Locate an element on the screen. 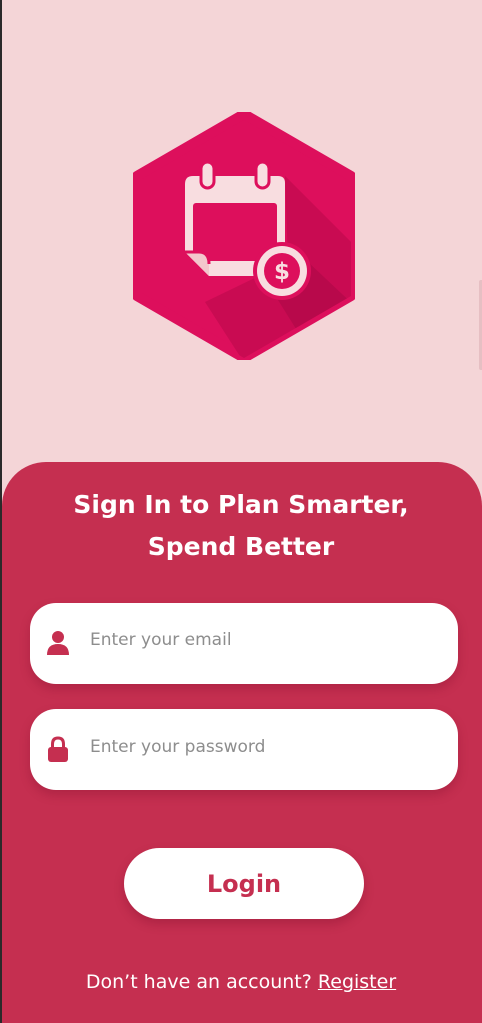  register-link: Register is located at coordinates (357, 982).